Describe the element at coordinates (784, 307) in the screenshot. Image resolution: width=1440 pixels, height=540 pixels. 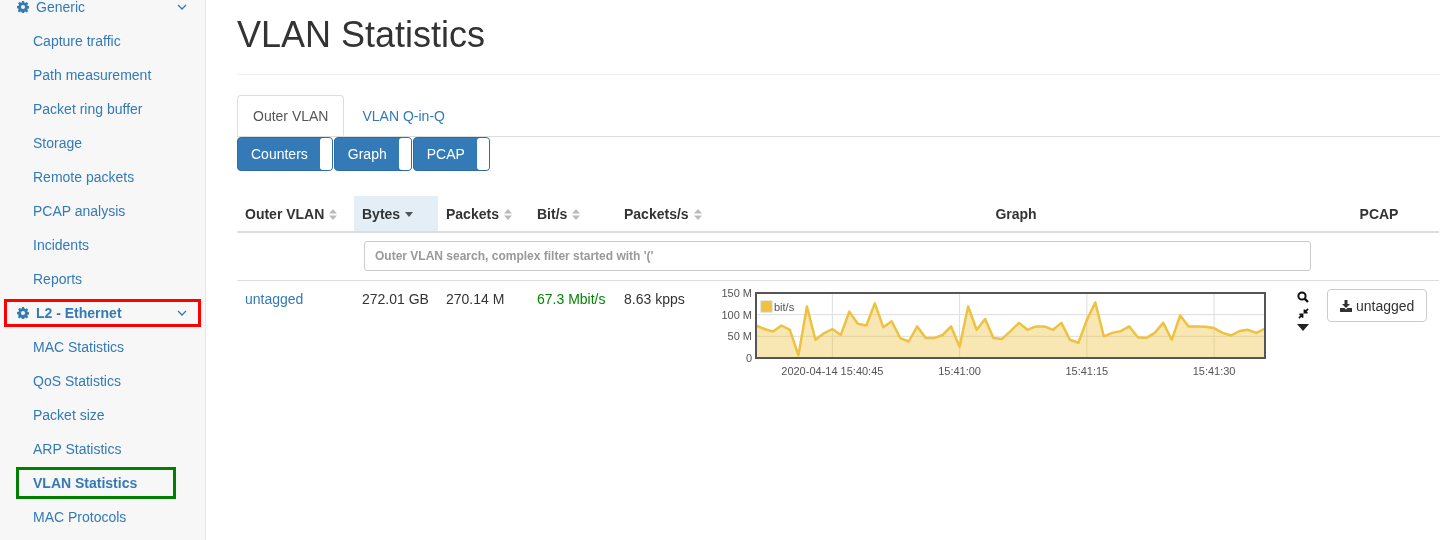
I see `legend-label: bit/s` at that location.